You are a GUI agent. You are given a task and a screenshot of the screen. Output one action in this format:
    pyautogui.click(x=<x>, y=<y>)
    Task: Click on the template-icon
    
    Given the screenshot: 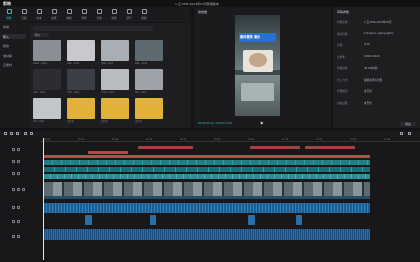 What is the action you would take?
    pyautogui.click(x=144, y=11)
    